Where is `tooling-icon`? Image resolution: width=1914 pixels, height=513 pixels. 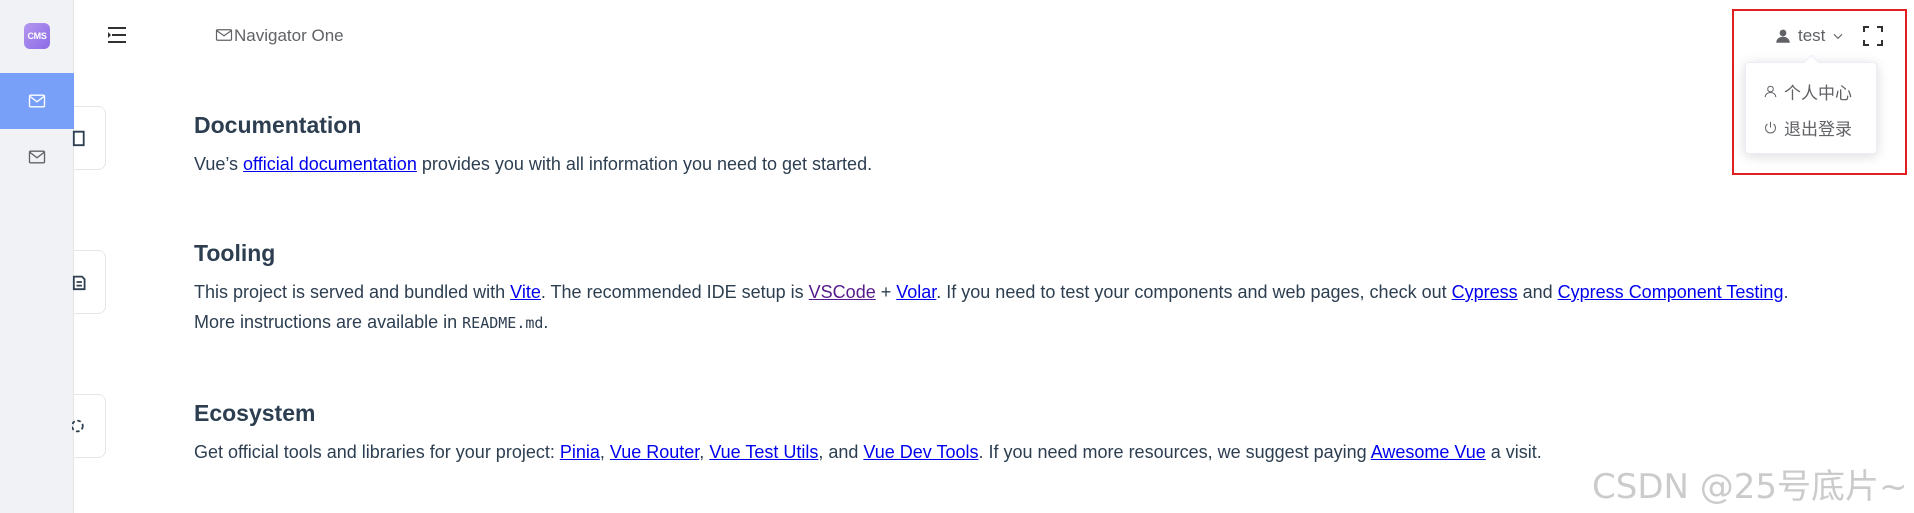
tooling-icon is located at coordinates (79, 283).